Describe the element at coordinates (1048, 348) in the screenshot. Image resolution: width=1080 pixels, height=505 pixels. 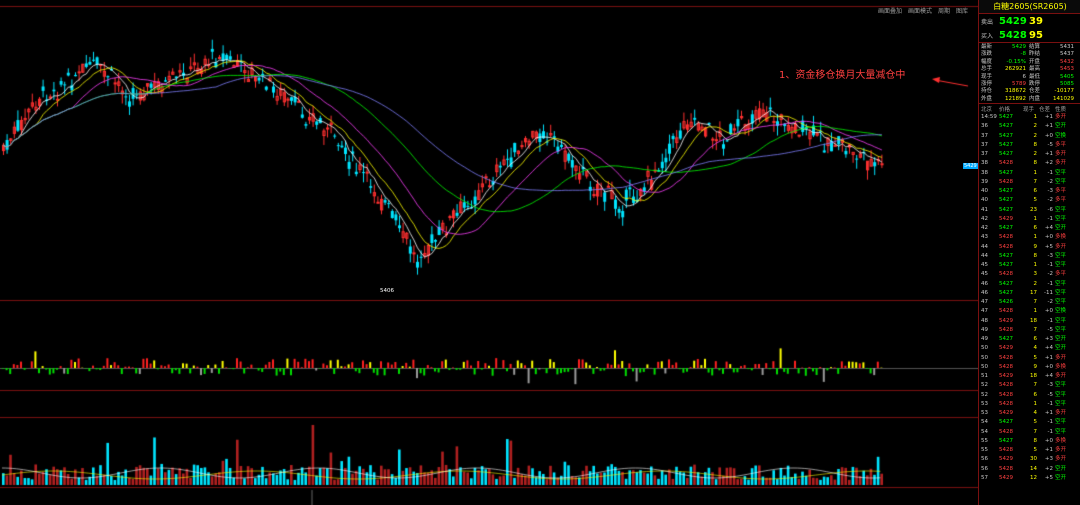
I see `tick-cell: +4` at that location.